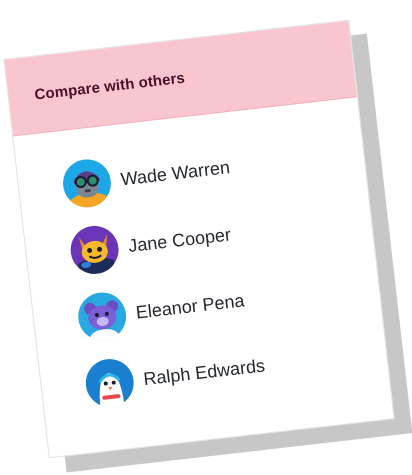 The image size is (412, 475). Describe the element at coordinates (109, 382) in the screenshot. I see `penguin-avatar-icon` at that location.